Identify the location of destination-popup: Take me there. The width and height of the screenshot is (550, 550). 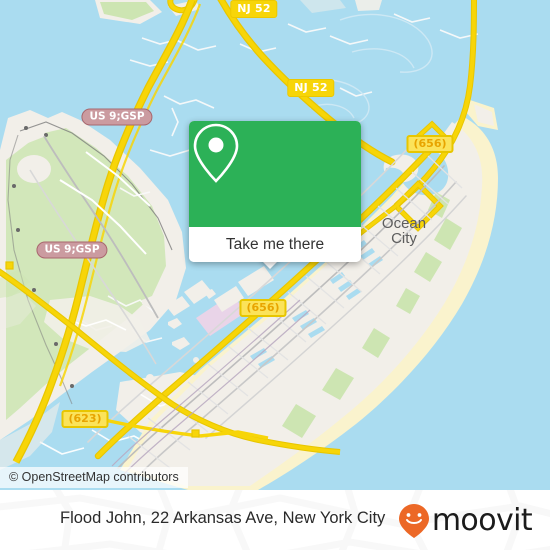
(275, 191).